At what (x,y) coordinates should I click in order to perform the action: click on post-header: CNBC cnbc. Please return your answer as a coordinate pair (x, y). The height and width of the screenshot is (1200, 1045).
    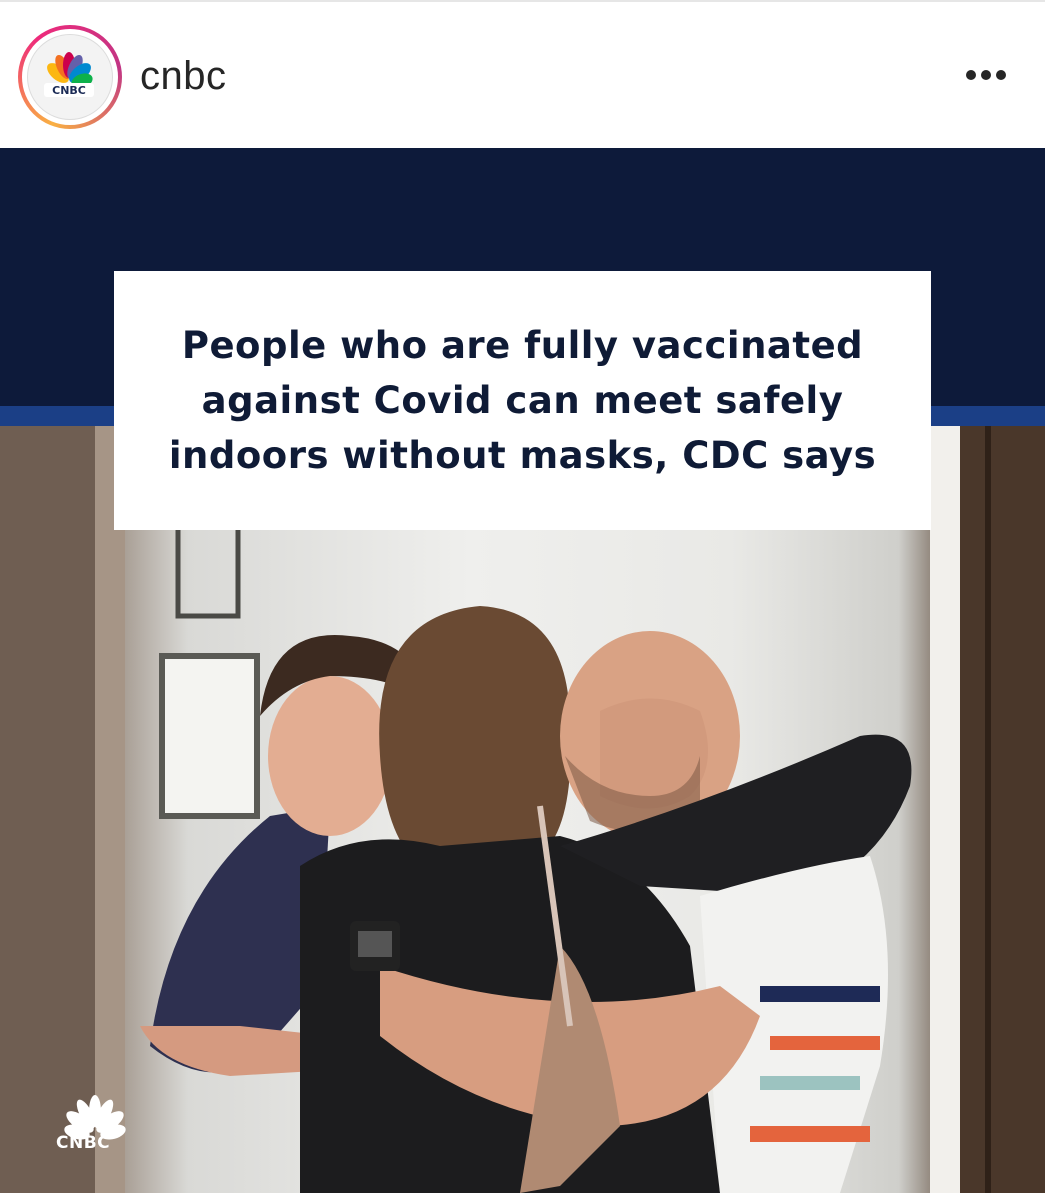
    Looking at the image, I should click on (522, 74).